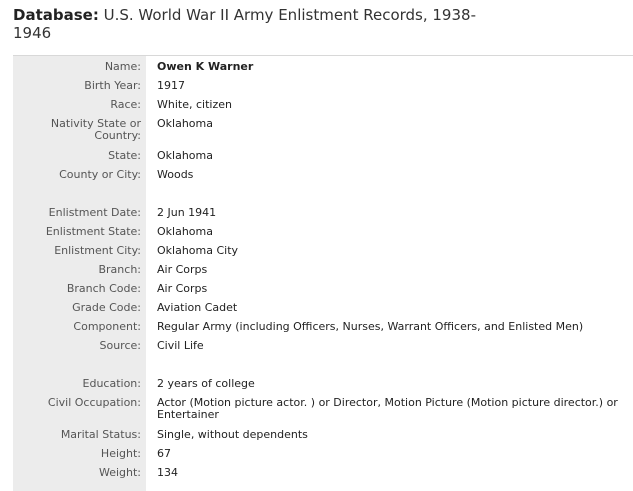 Image resolution: width=633 pixels, height=491 pixels. I want to click on field-value: 1917, so click(171, 85).